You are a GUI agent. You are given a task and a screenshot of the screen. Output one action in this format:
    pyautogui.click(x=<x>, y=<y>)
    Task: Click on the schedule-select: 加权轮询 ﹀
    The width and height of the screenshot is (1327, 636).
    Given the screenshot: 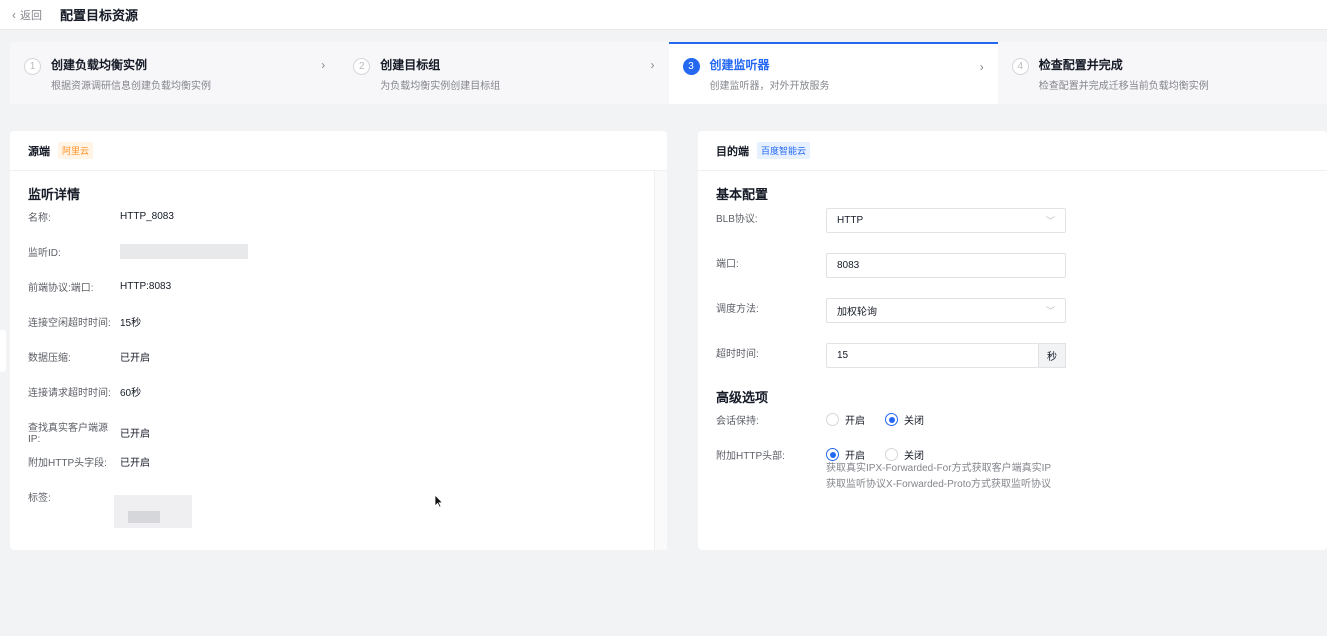 What is the action you would take?
    pyautogui.click(x=946, y=310)
    